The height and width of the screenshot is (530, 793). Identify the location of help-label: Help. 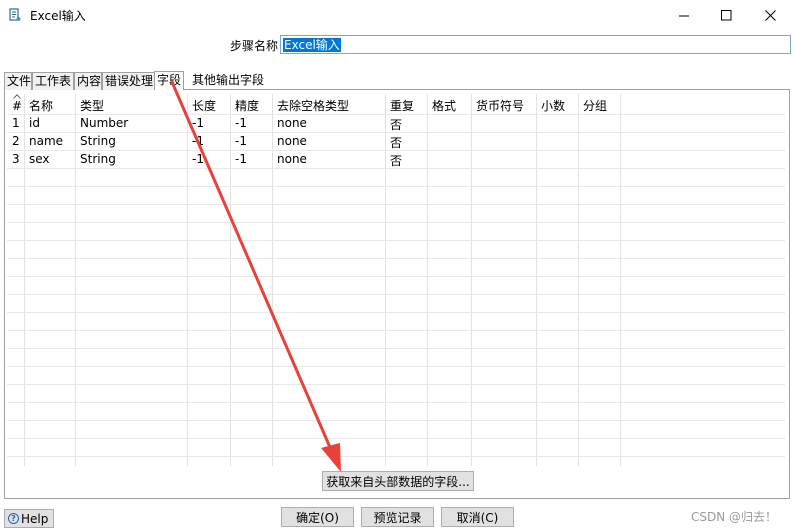
(35, 518).